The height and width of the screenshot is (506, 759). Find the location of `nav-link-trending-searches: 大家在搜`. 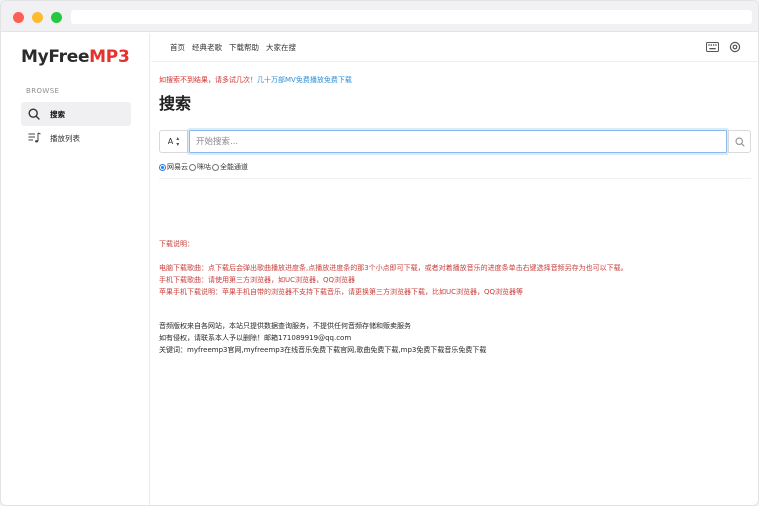

nav-link-trending-searches: 大家在搜 is located at coordinates (281, 47).